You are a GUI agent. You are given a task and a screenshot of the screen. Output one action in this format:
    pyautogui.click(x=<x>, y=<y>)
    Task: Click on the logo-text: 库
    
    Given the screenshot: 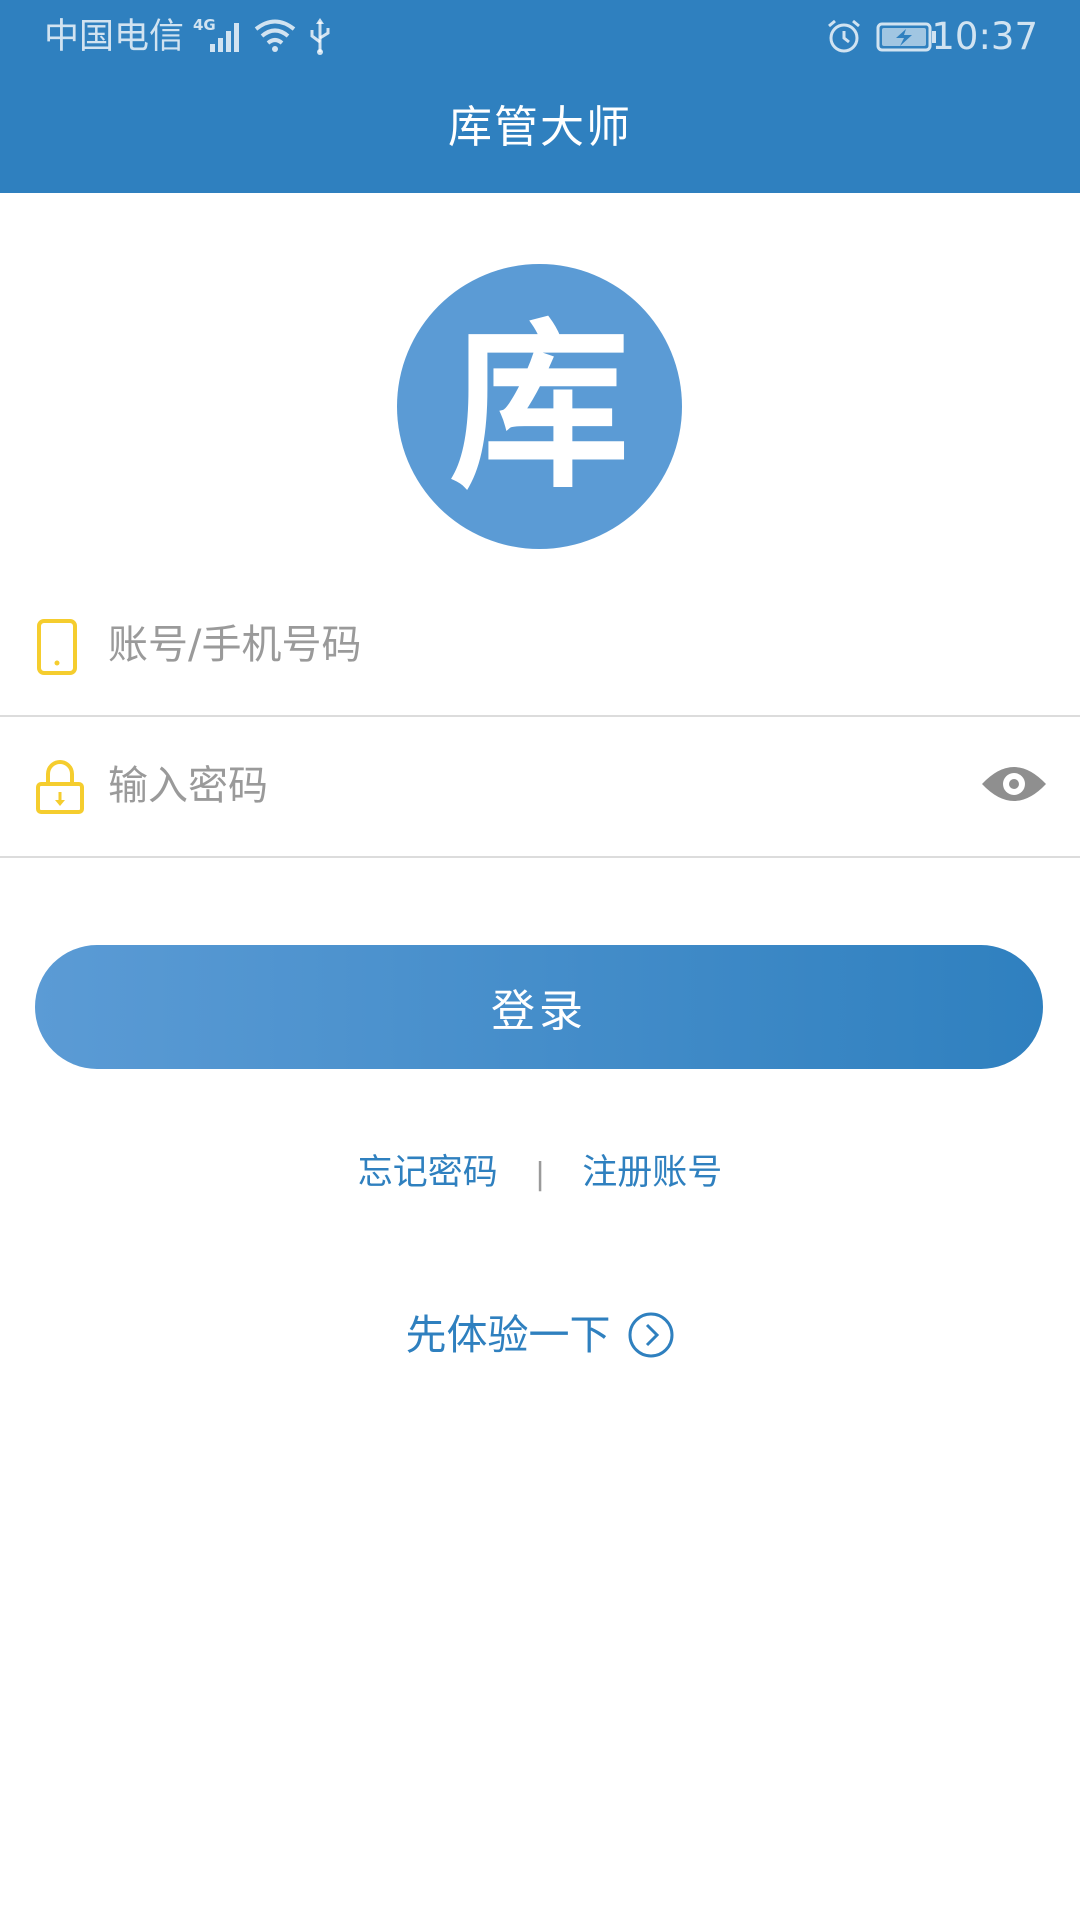 What is the action you would take?
    pyautogui.click(x=539, y=408)
    